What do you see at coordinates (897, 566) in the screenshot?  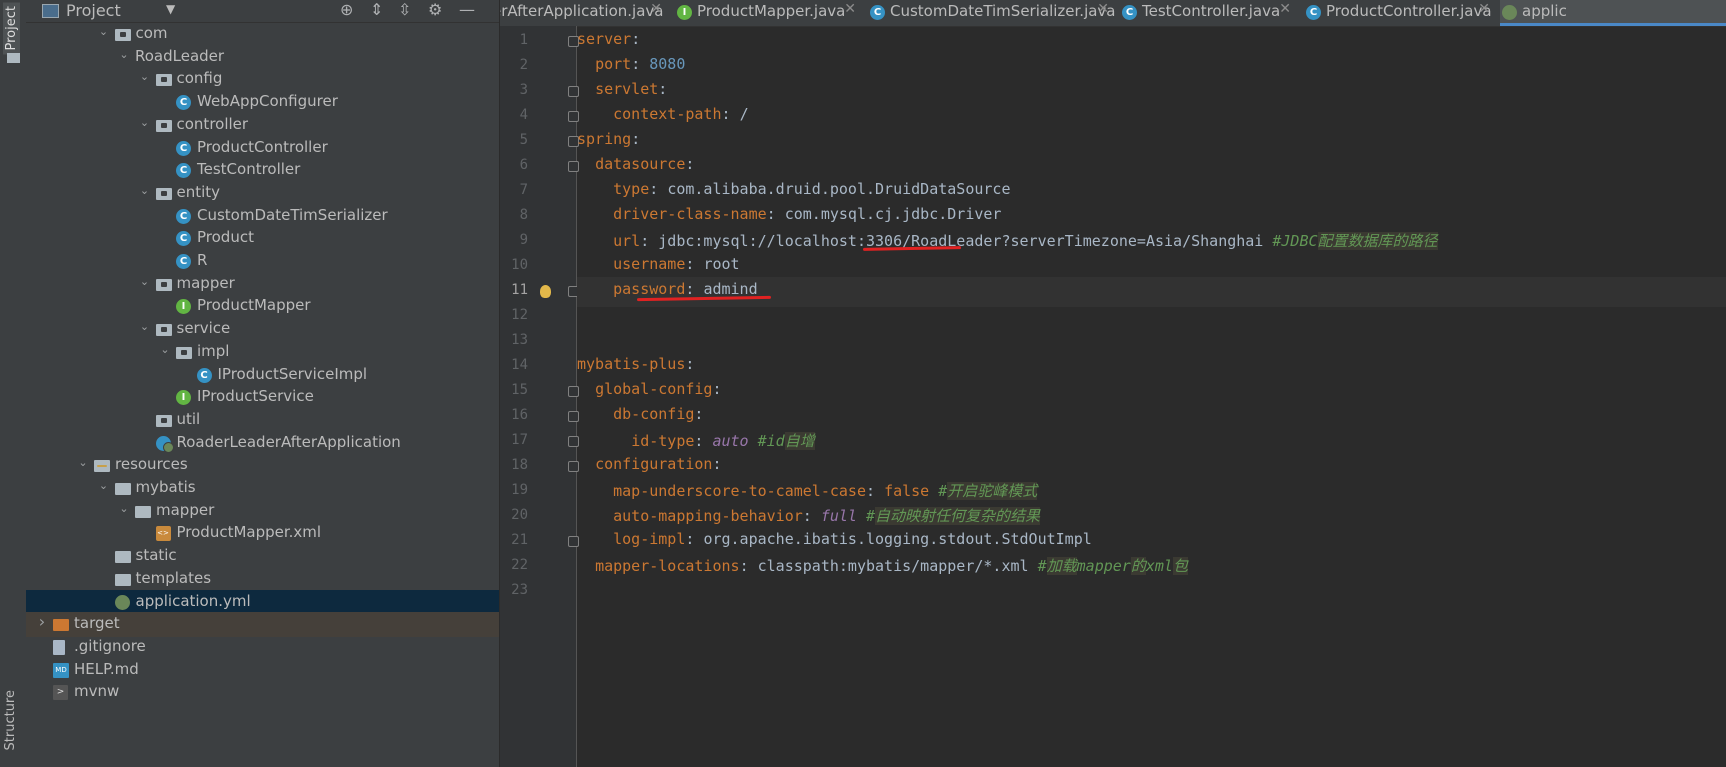 I see `code-token: classpath:mybatis/mapper/*.xml` at bounding box center [897, 566].